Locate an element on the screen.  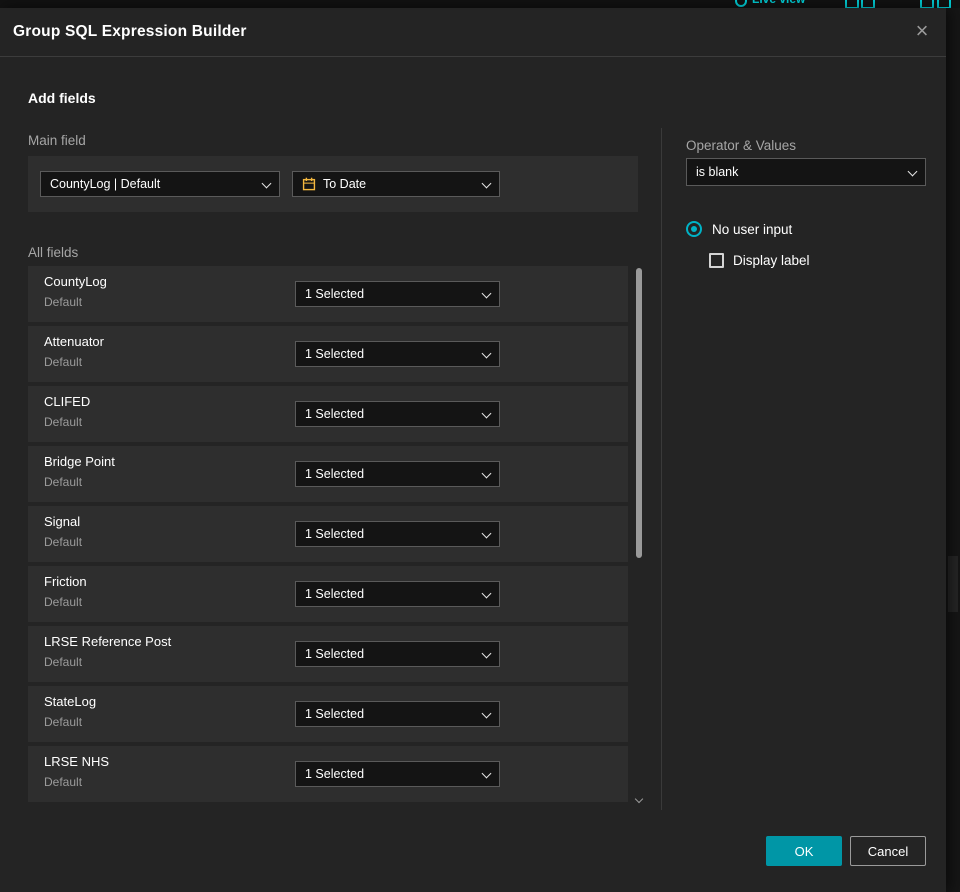
field-name: Signal is located at coordinates (62, 521).